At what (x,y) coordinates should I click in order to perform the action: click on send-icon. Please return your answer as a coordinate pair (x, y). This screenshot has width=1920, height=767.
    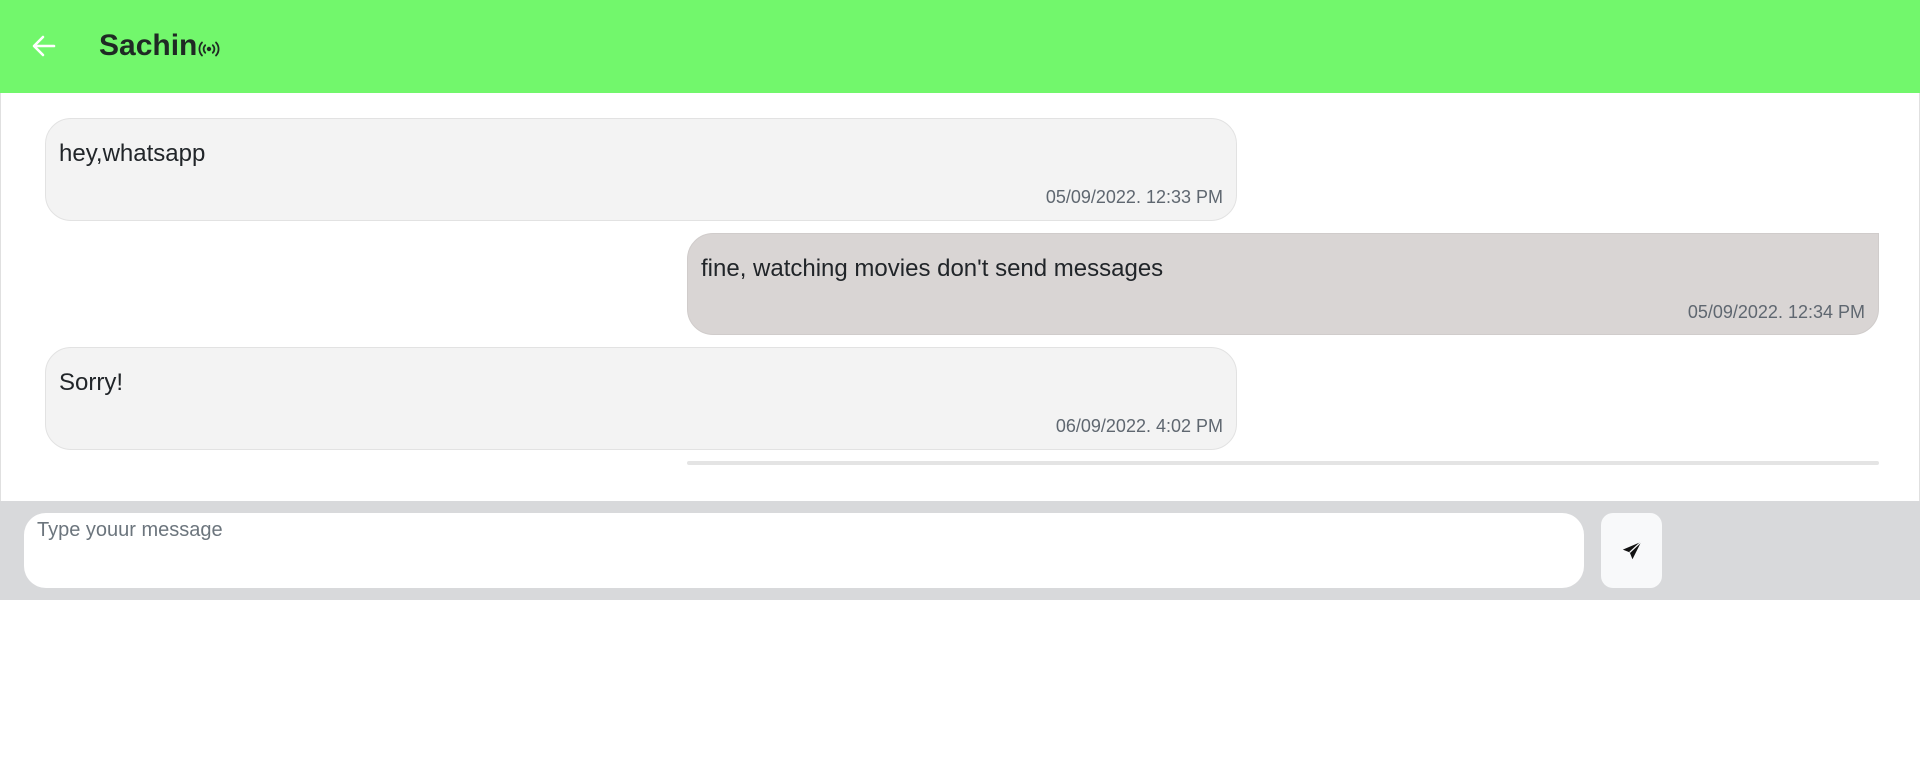
    Looking at the image, I should click on (1632, 551).